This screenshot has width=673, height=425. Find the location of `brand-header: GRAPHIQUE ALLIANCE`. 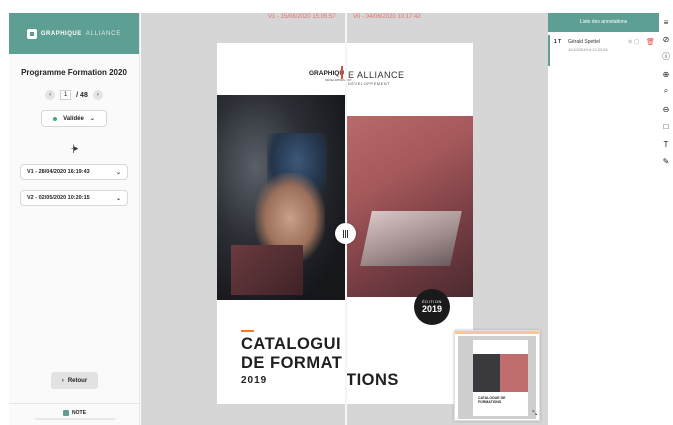

brand-header: GRAPHIQUE ALLIANCE is located at coordinates (74, 33).